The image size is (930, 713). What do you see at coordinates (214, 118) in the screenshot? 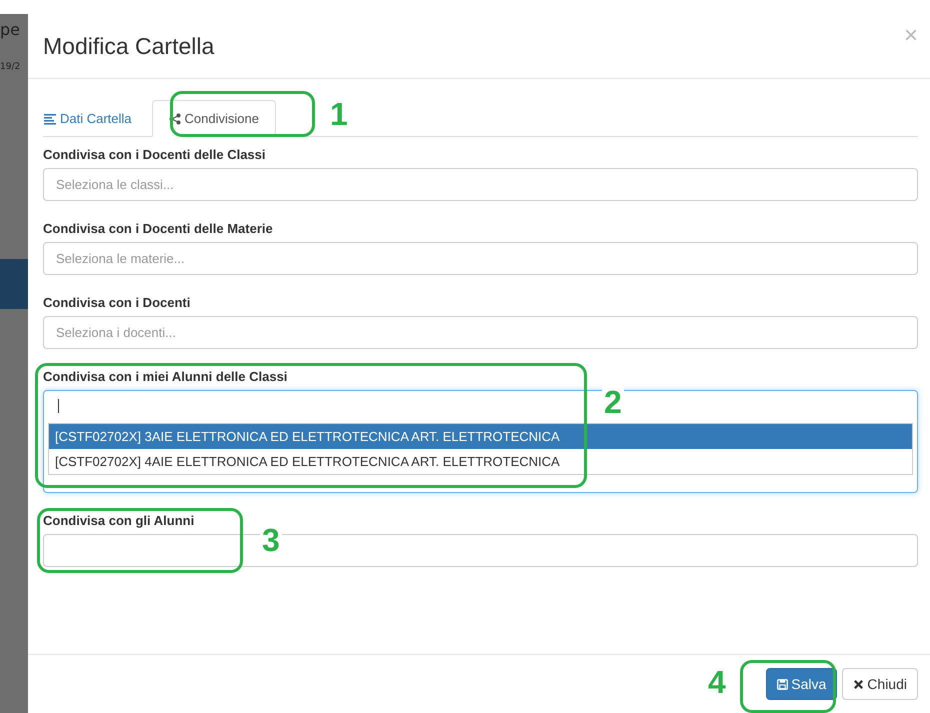
I see `tab: Condivisione` at bounding box center [214, 118].